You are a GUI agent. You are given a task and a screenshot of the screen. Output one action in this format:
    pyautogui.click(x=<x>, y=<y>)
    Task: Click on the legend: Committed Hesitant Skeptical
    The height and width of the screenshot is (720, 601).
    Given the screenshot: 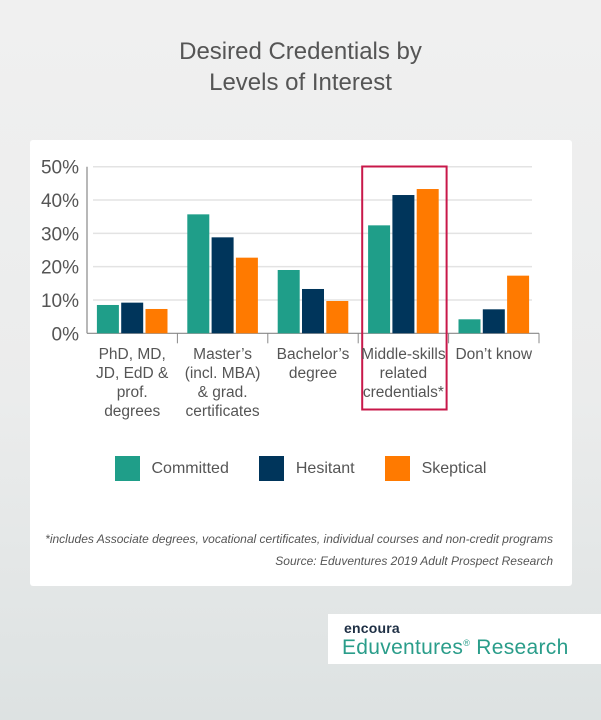 What is the action you would take?
    pyautogui.click(x=300, y=468)
    